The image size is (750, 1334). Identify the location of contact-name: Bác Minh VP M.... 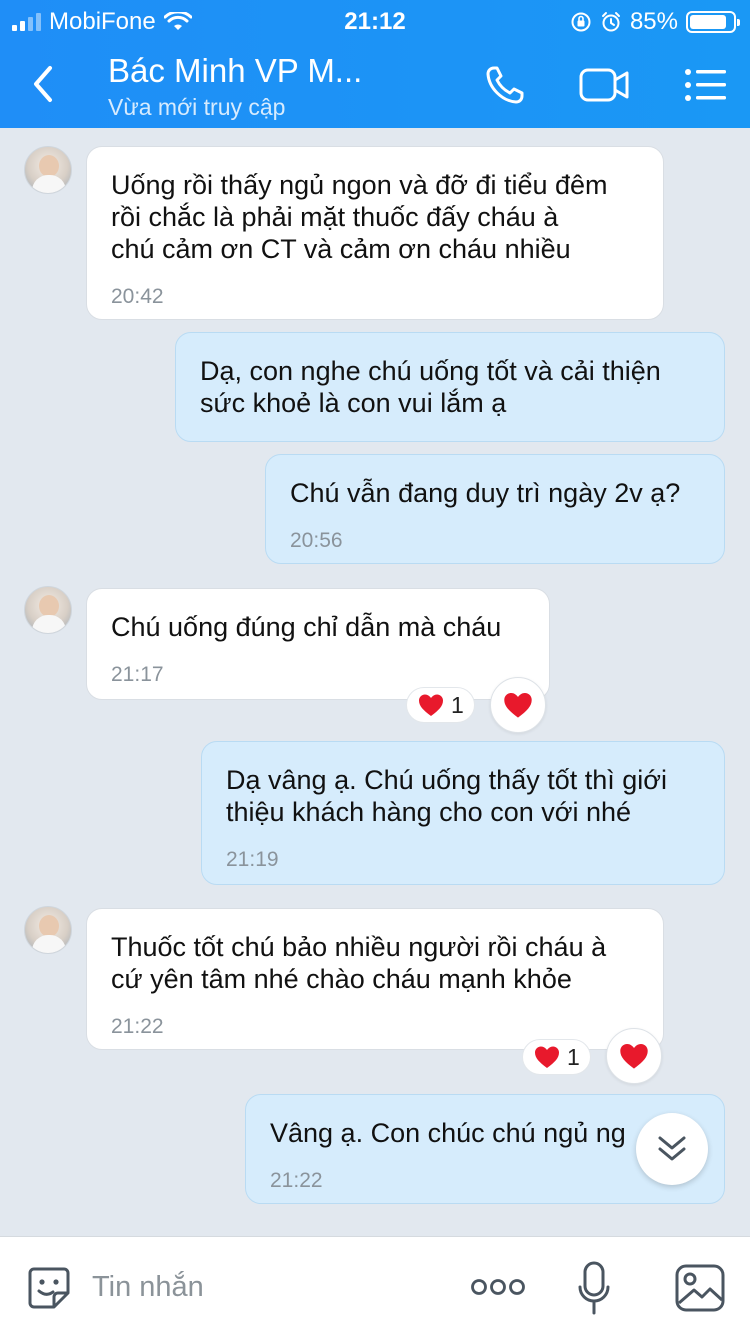
(235, 71).